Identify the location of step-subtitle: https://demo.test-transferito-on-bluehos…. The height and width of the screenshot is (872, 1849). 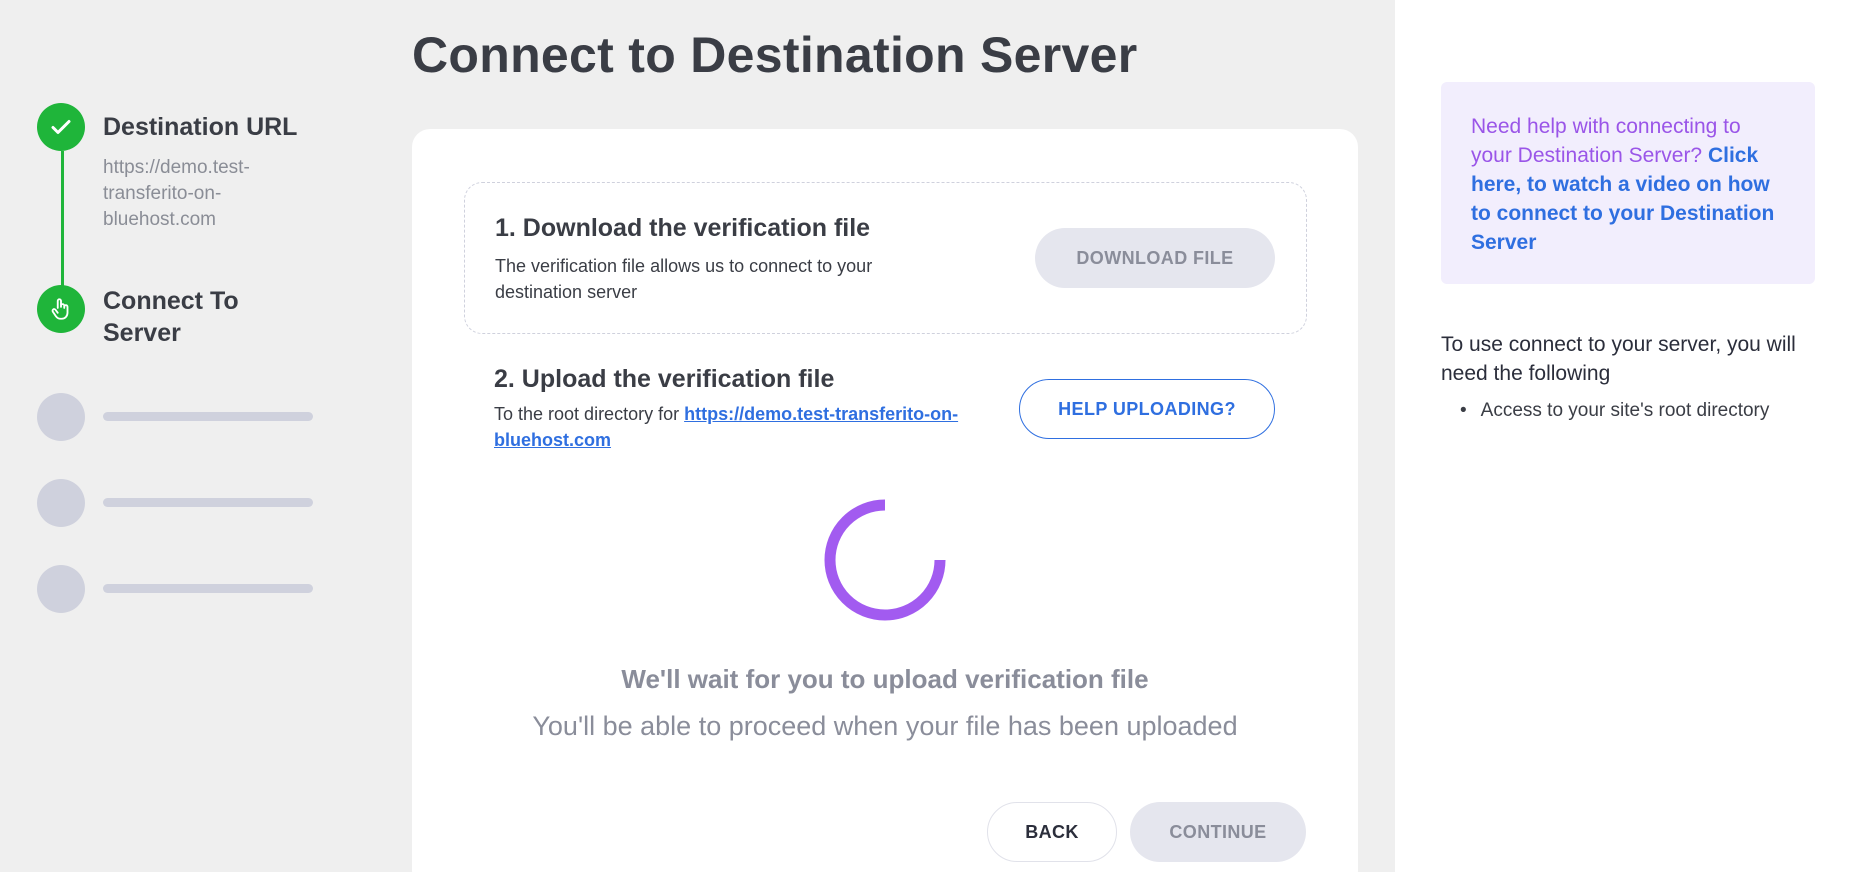
(176, 193).